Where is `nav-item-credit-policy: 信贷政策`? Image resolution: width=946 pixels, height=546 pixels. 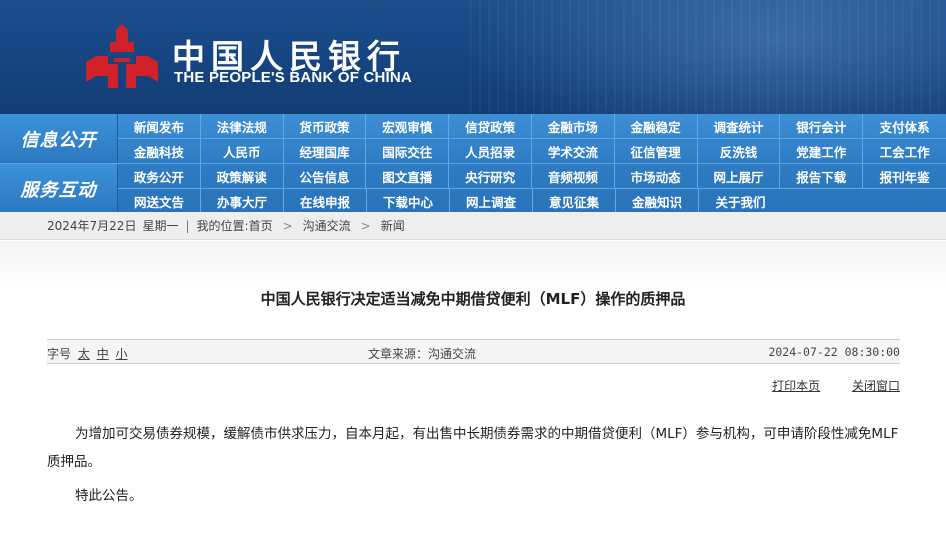 nav-item-credit-policy: 信贷政策 is located at coordinates (490, 126).